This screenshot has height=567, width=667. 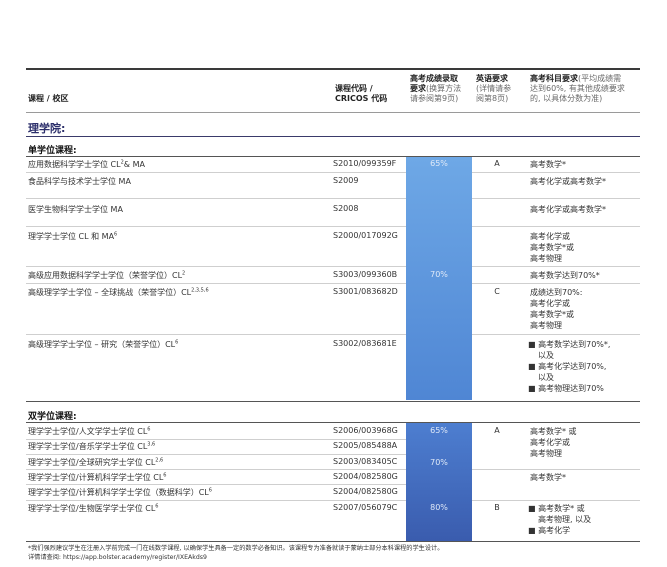 I want to click on single-bottom-rule, so click(x=333, y=401).